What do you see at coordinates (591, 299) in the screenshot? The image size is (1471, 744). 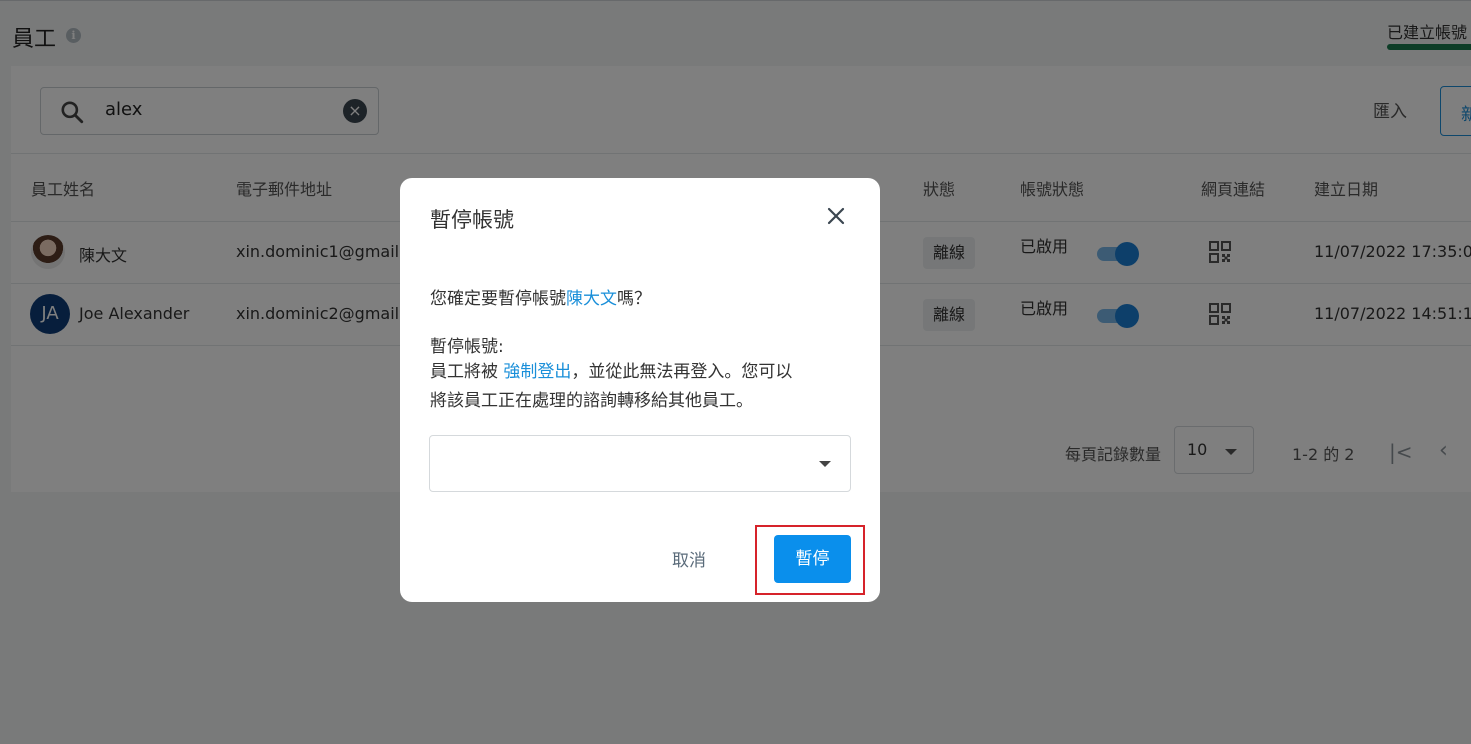 I see `confirm-employee-name: 陳大文` at bounding box center [591, 299].